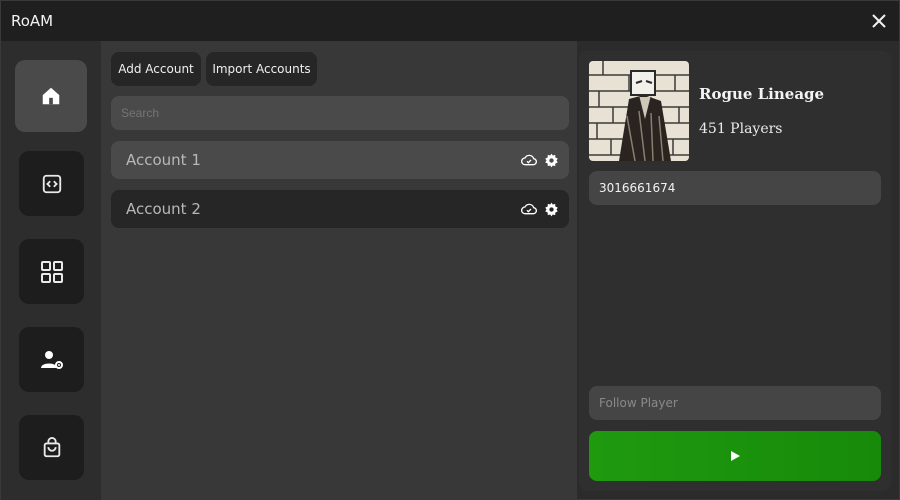 The width and height of the screenshot is (900, 500). Describe the element at coordinates (32, 21) in the screenshot. I see `app-title: RoAM` at that location.